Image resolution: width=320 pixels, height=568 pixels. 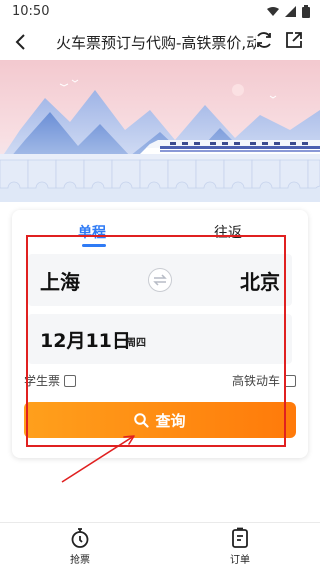 What do you see at coordinates (260, 280) in the screenshot?
I see `arrival-city: 北京` at bounding box center [260, 280].